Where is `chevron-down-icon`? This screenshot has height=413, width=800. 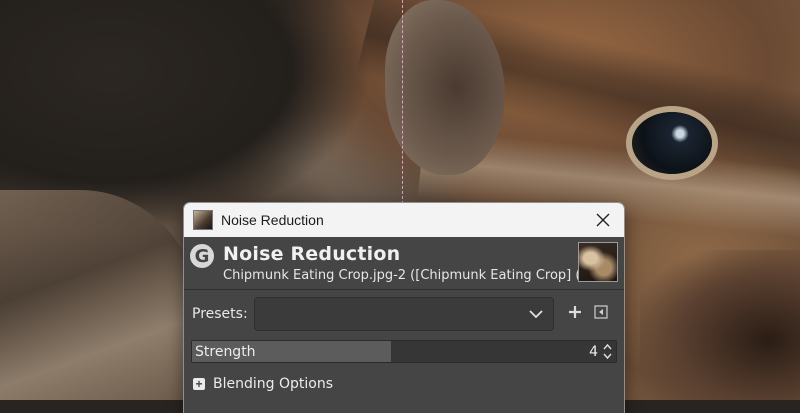 chevron-down-icon is located at coordinates (536, 314).